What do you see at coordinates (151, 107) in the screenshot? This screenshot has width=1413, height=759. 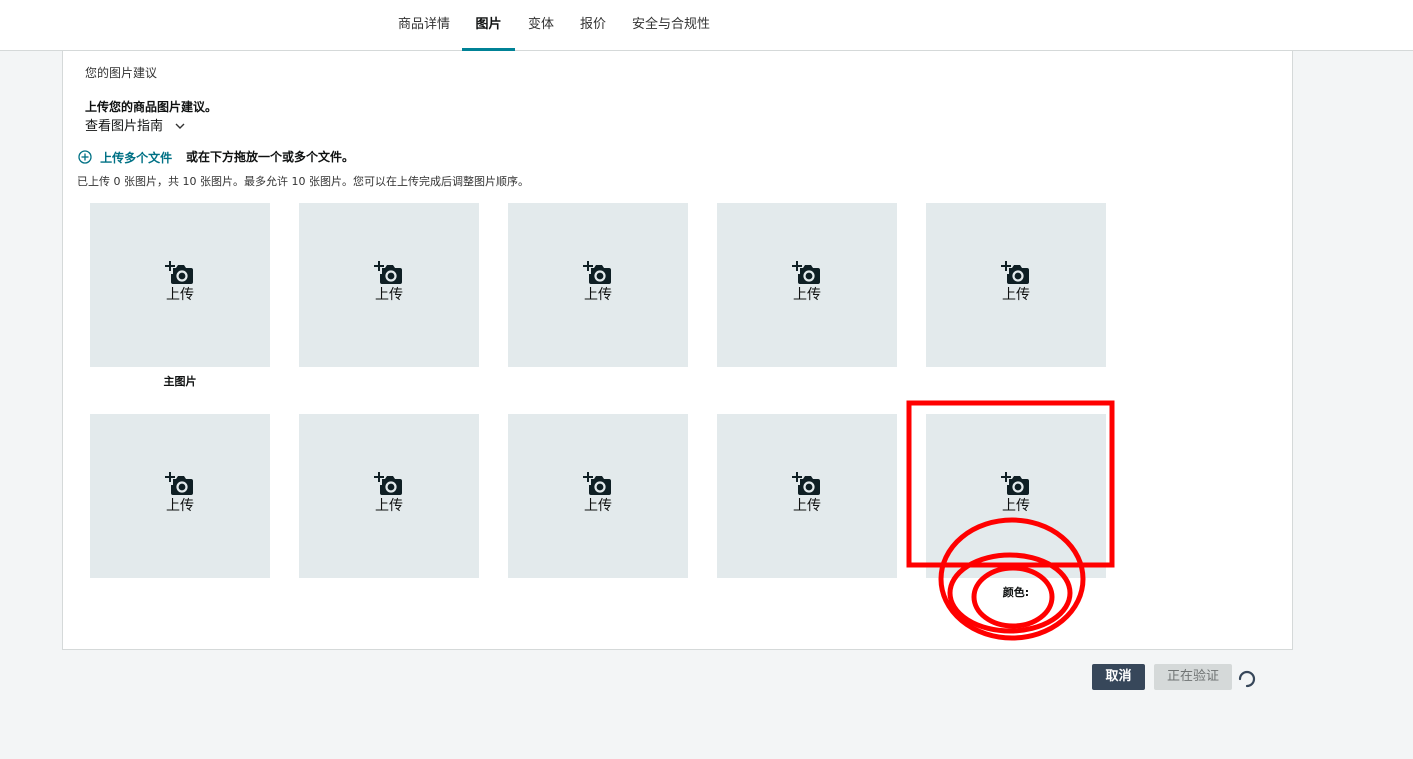 I see `upload-suggestion-text: 上传您的商品图片建议。` at bounding box center [151, 107].